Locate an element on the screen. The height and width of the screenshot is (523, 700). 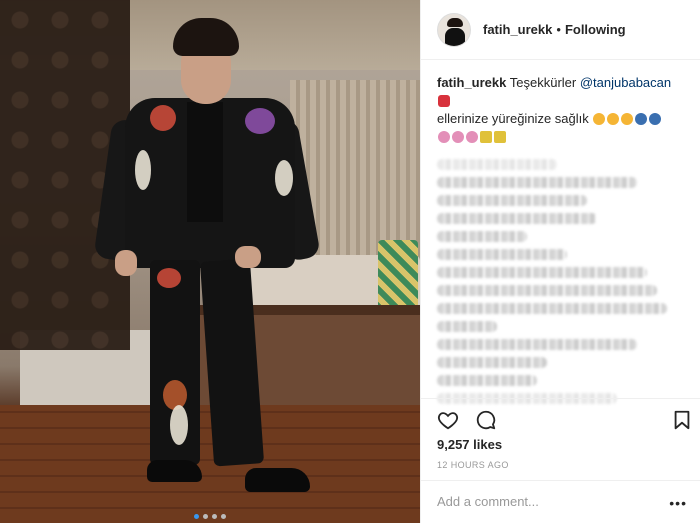
comment-icon is located at coordinates (486, 420).